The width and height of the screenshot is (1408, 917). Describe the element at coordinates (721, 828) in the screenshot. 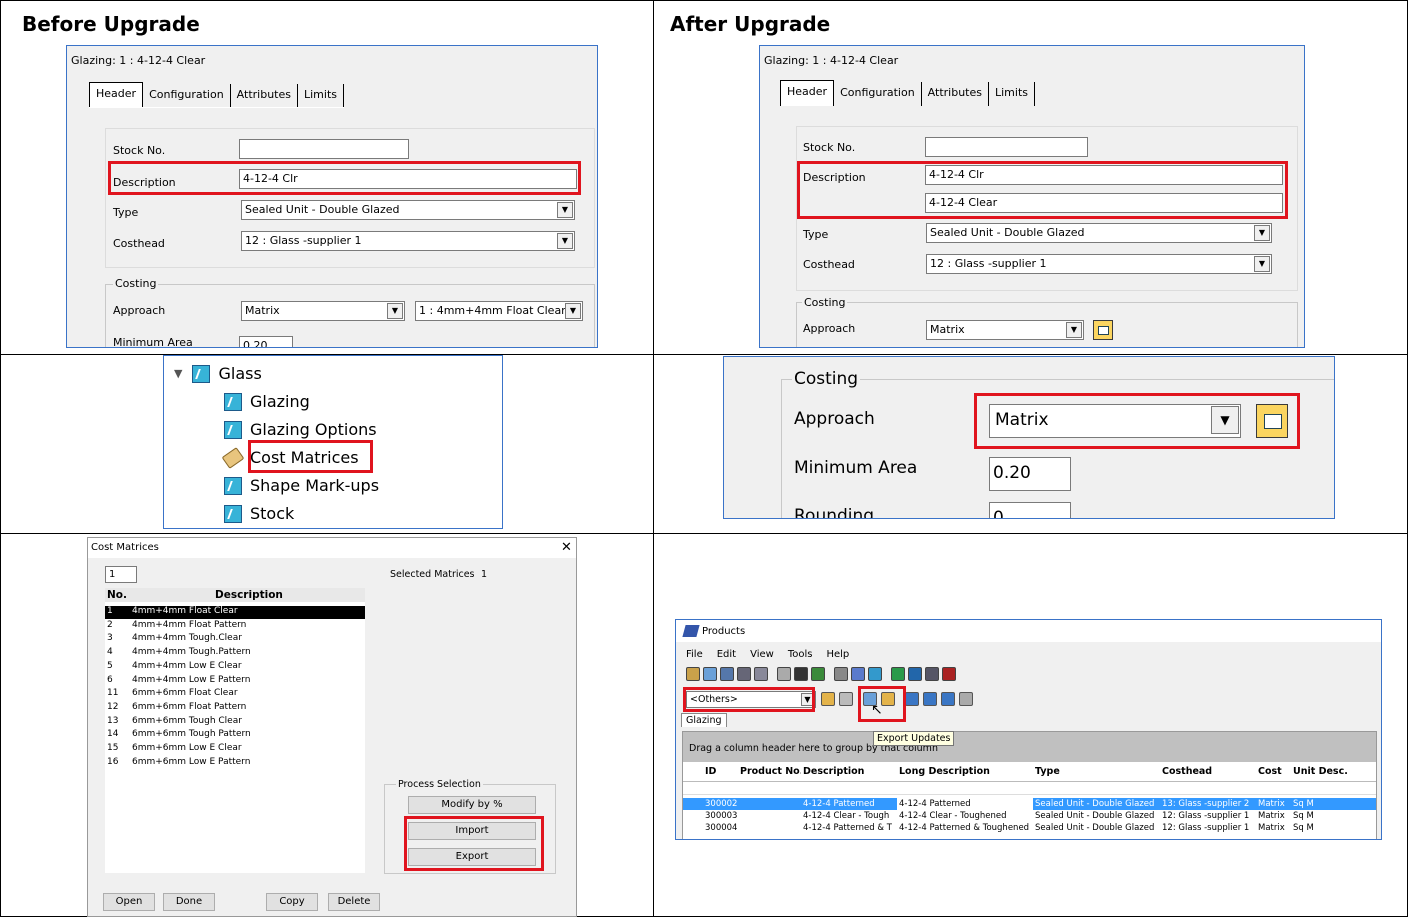

I see `table-cell: 300004` at that location.